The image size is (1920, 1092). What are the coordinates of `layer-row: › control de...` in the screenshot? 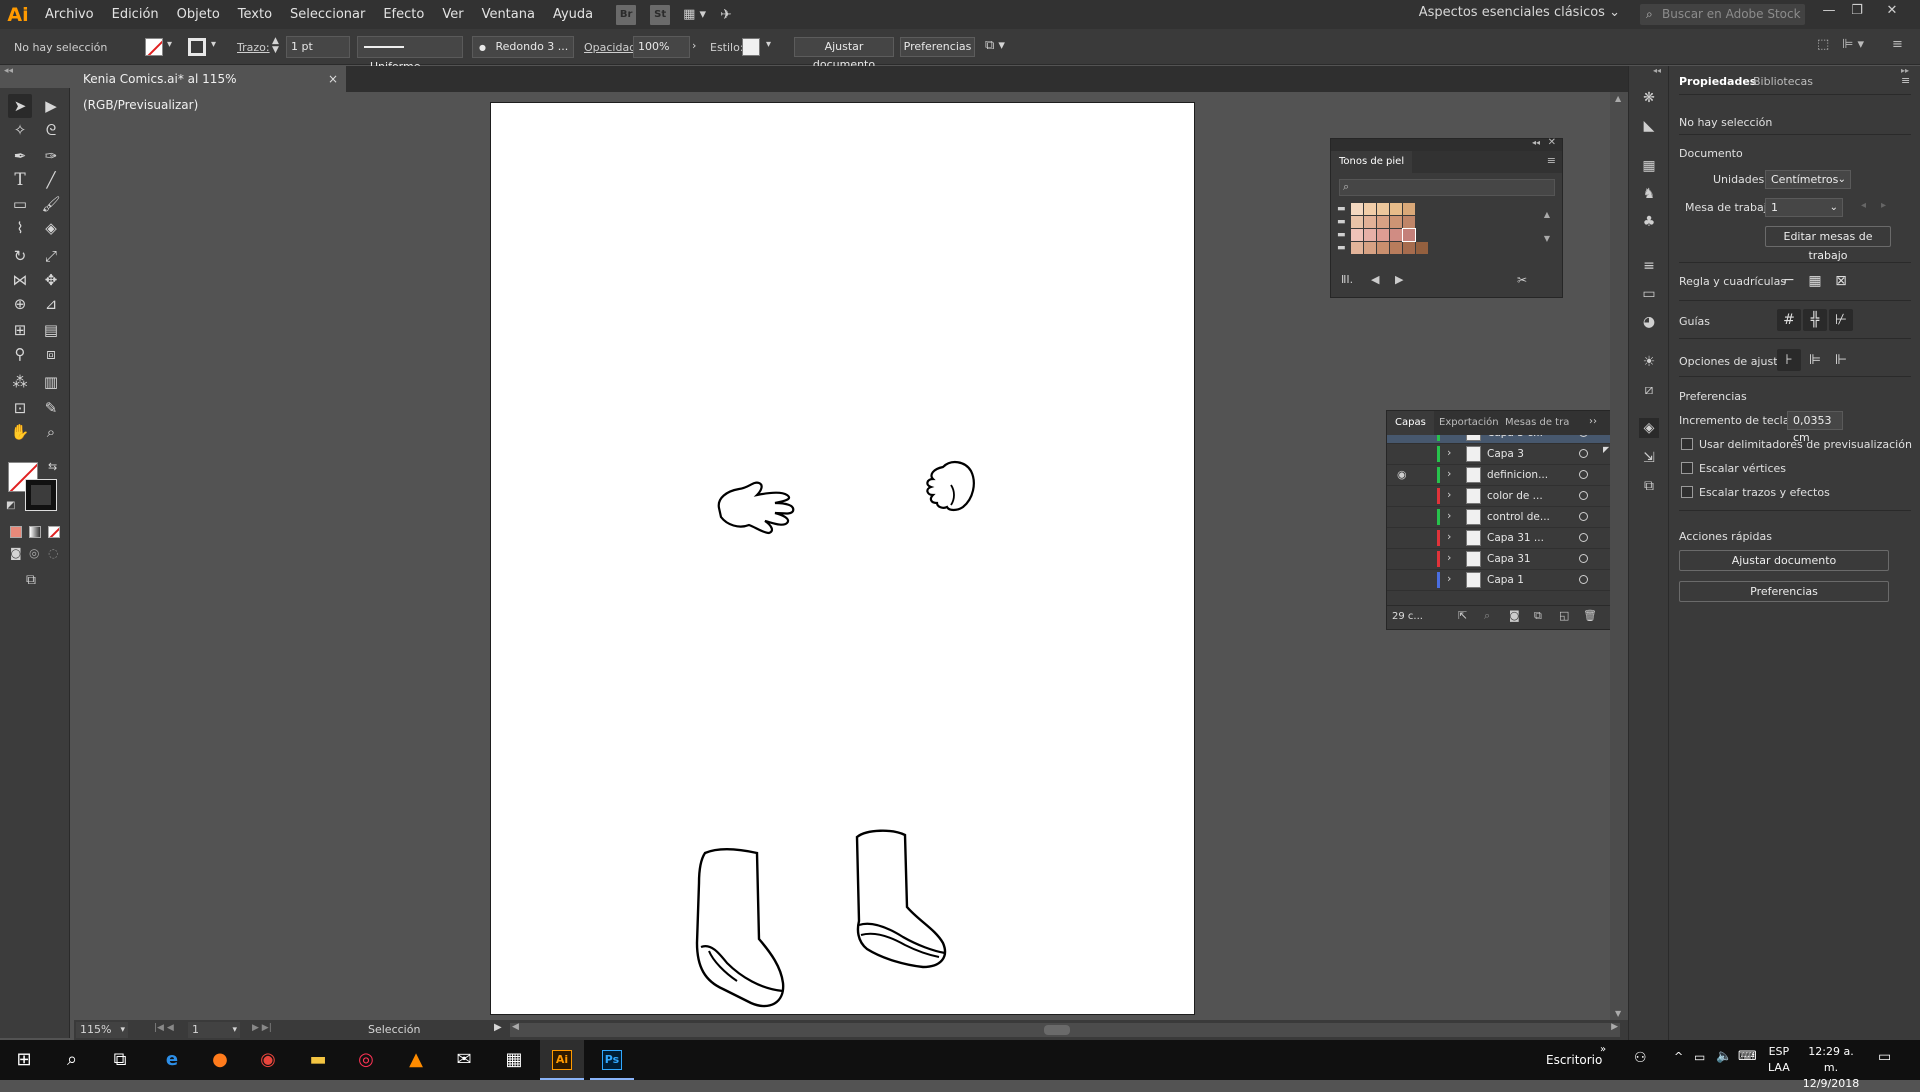 It's located at (1501, 517).